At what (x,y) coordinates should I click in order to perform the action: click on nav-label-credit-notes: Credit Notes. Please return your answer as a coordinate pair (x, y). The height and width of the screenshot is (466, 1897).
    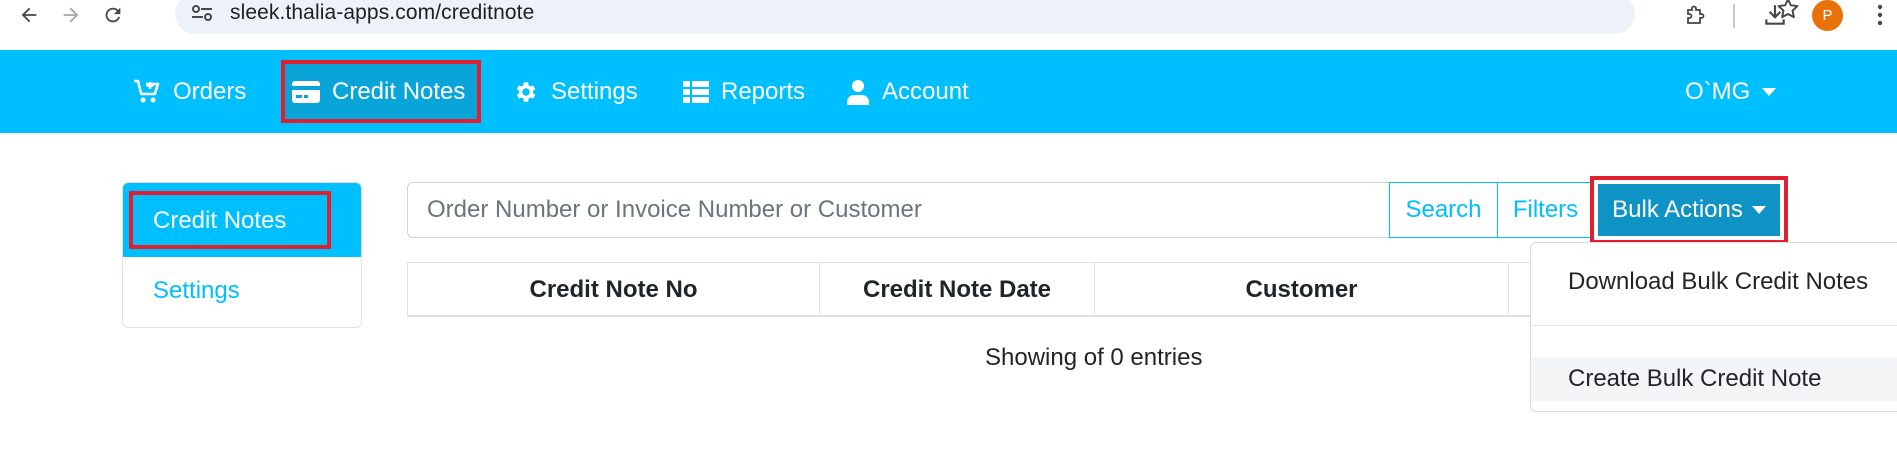
    Looking at the image, I should click on (399, 91).